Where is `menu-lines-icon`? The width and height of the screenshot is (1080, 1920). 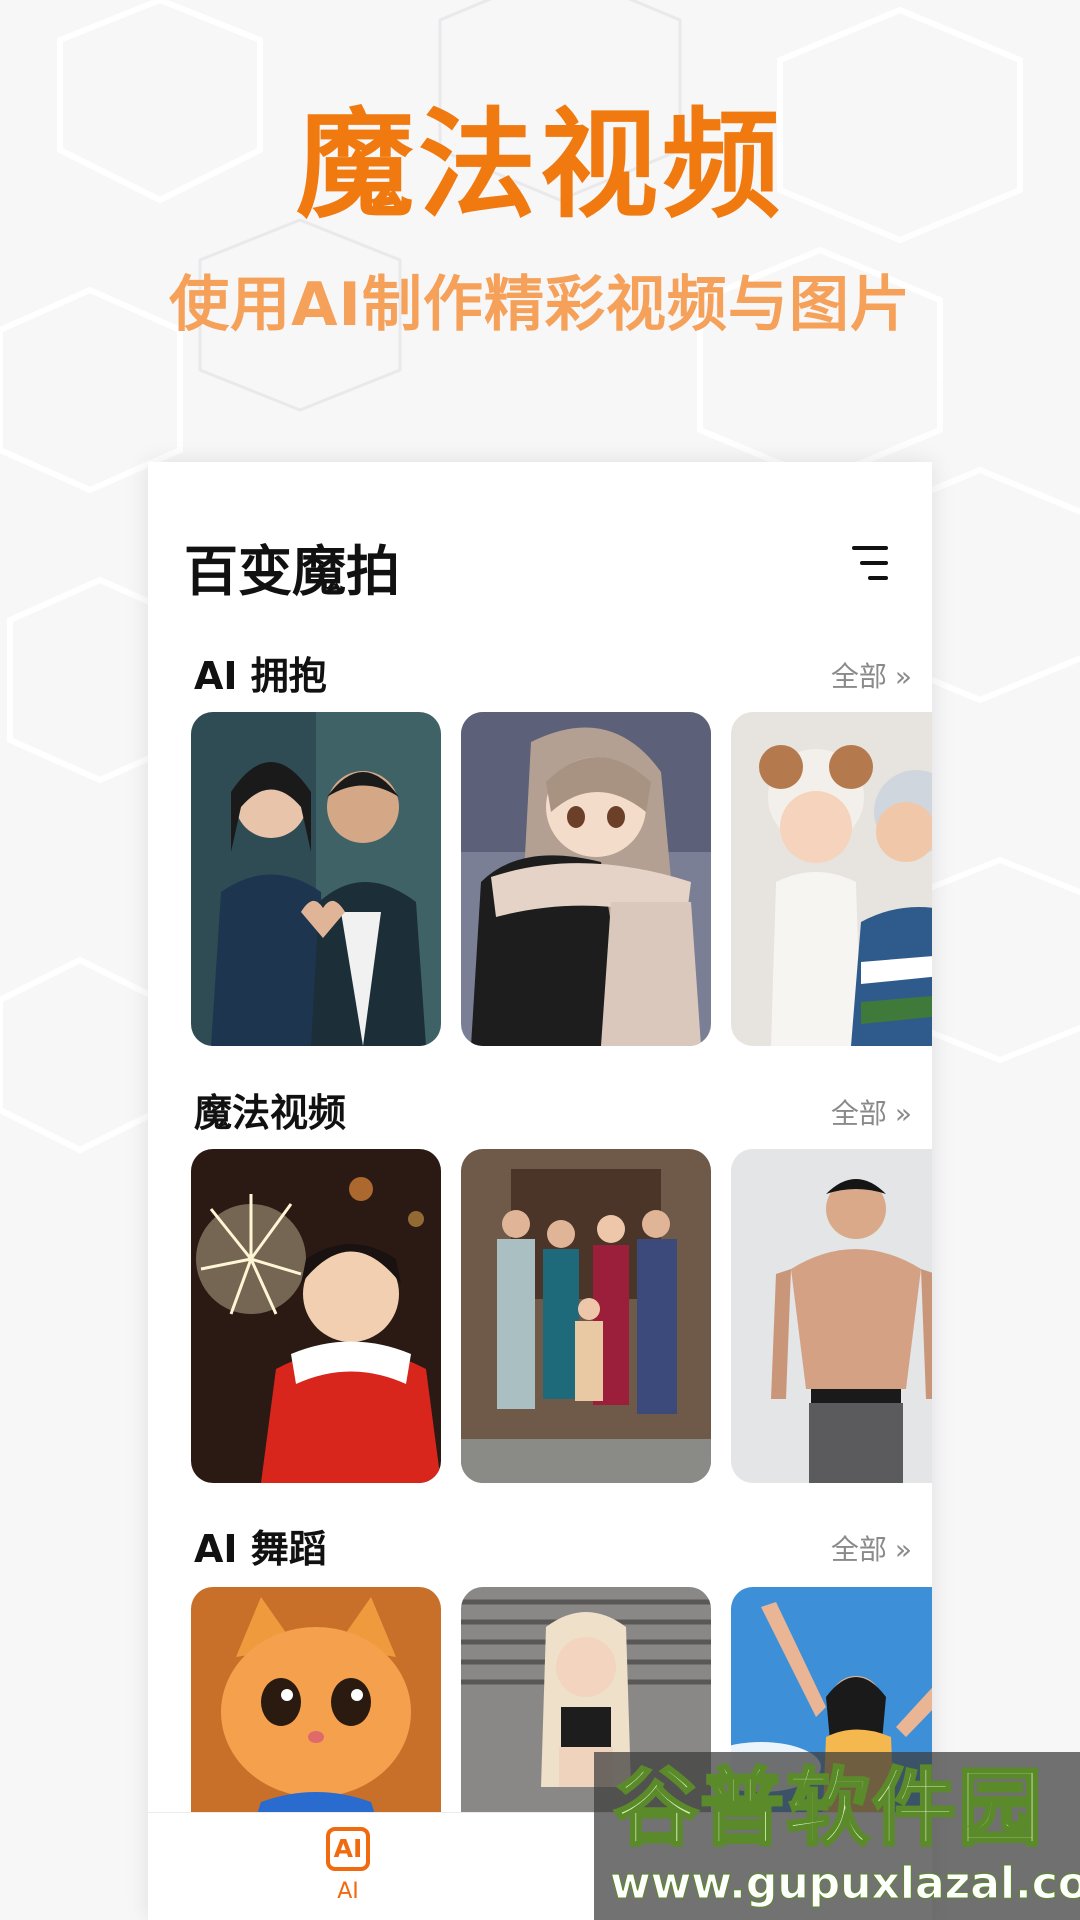 menu-lines-icon is located at coordinates (870, 563).